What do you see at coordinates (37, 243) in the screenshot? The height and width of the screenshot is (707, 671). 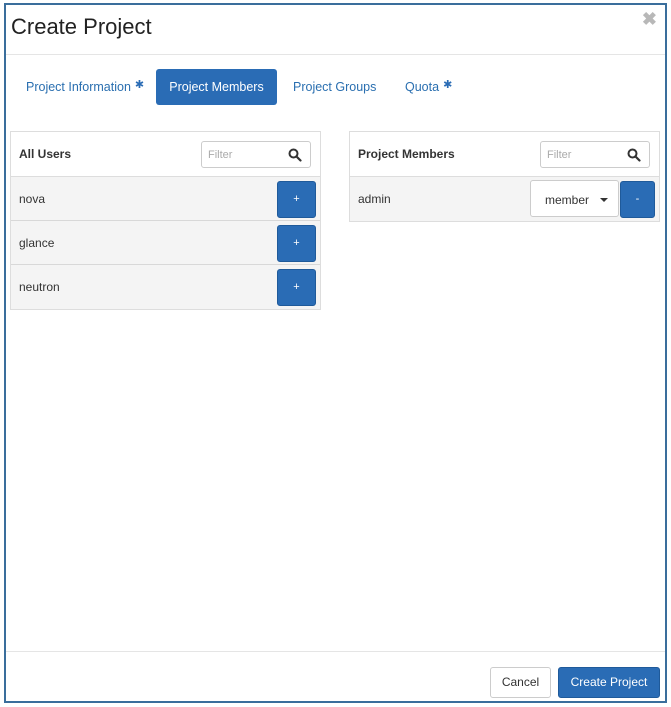 I see `user-name: glance` at bounding box center [37, 243].